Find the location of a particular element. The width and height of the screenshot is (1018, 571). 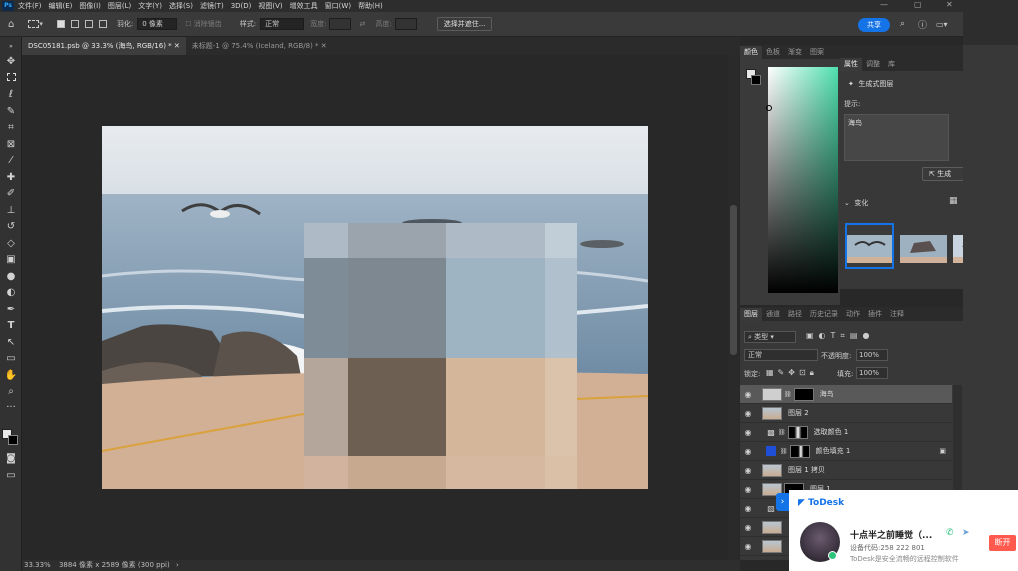

status-arrow-icon: › is located at coordinates (177, 565).